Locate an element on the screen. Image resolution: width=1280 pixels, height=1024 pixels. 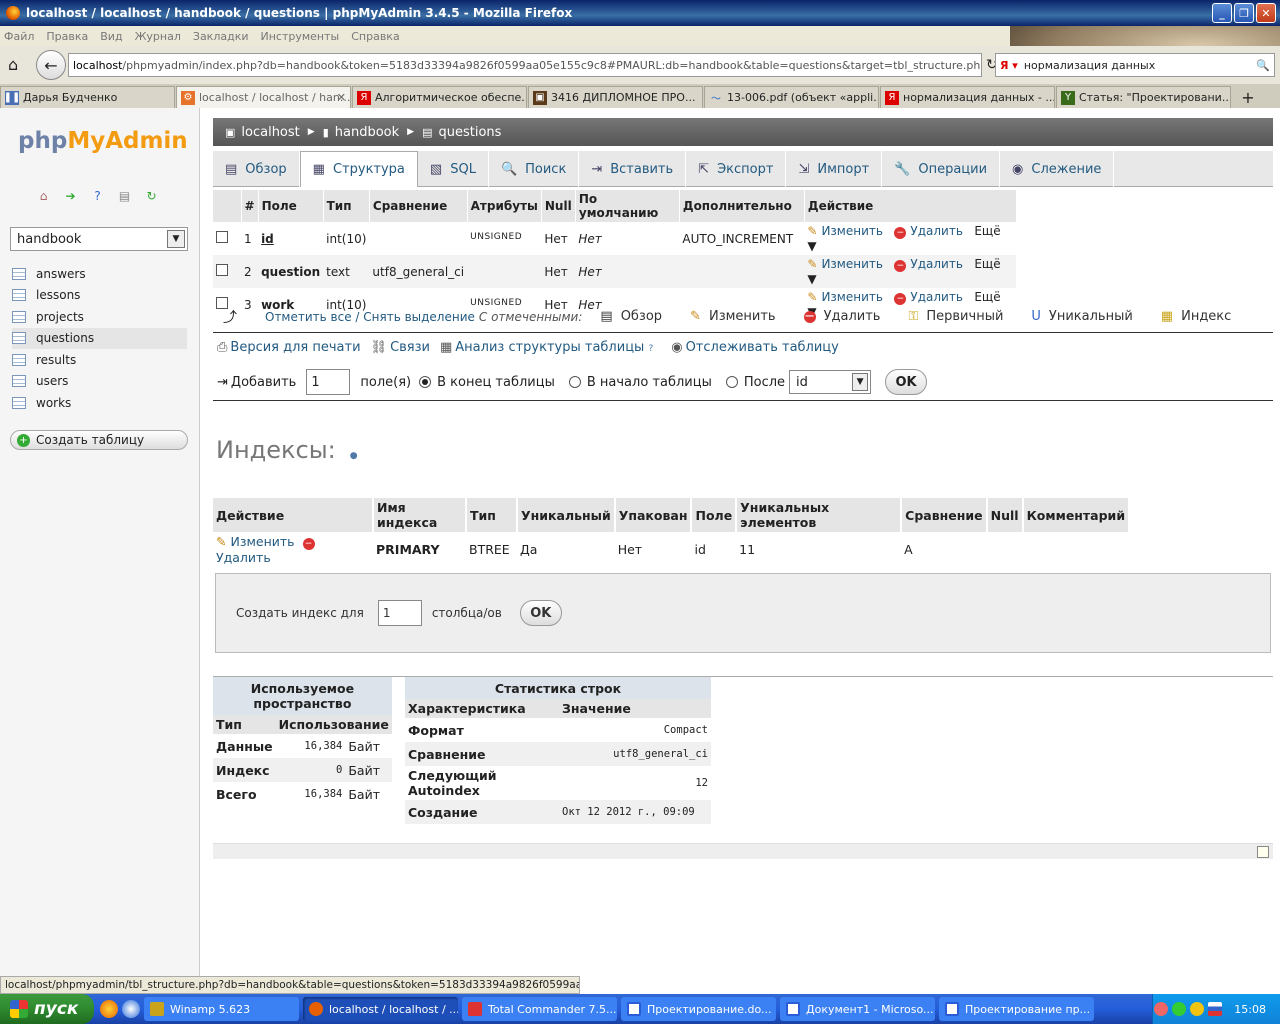
back-button: ← is located at coordinates (51, 65).